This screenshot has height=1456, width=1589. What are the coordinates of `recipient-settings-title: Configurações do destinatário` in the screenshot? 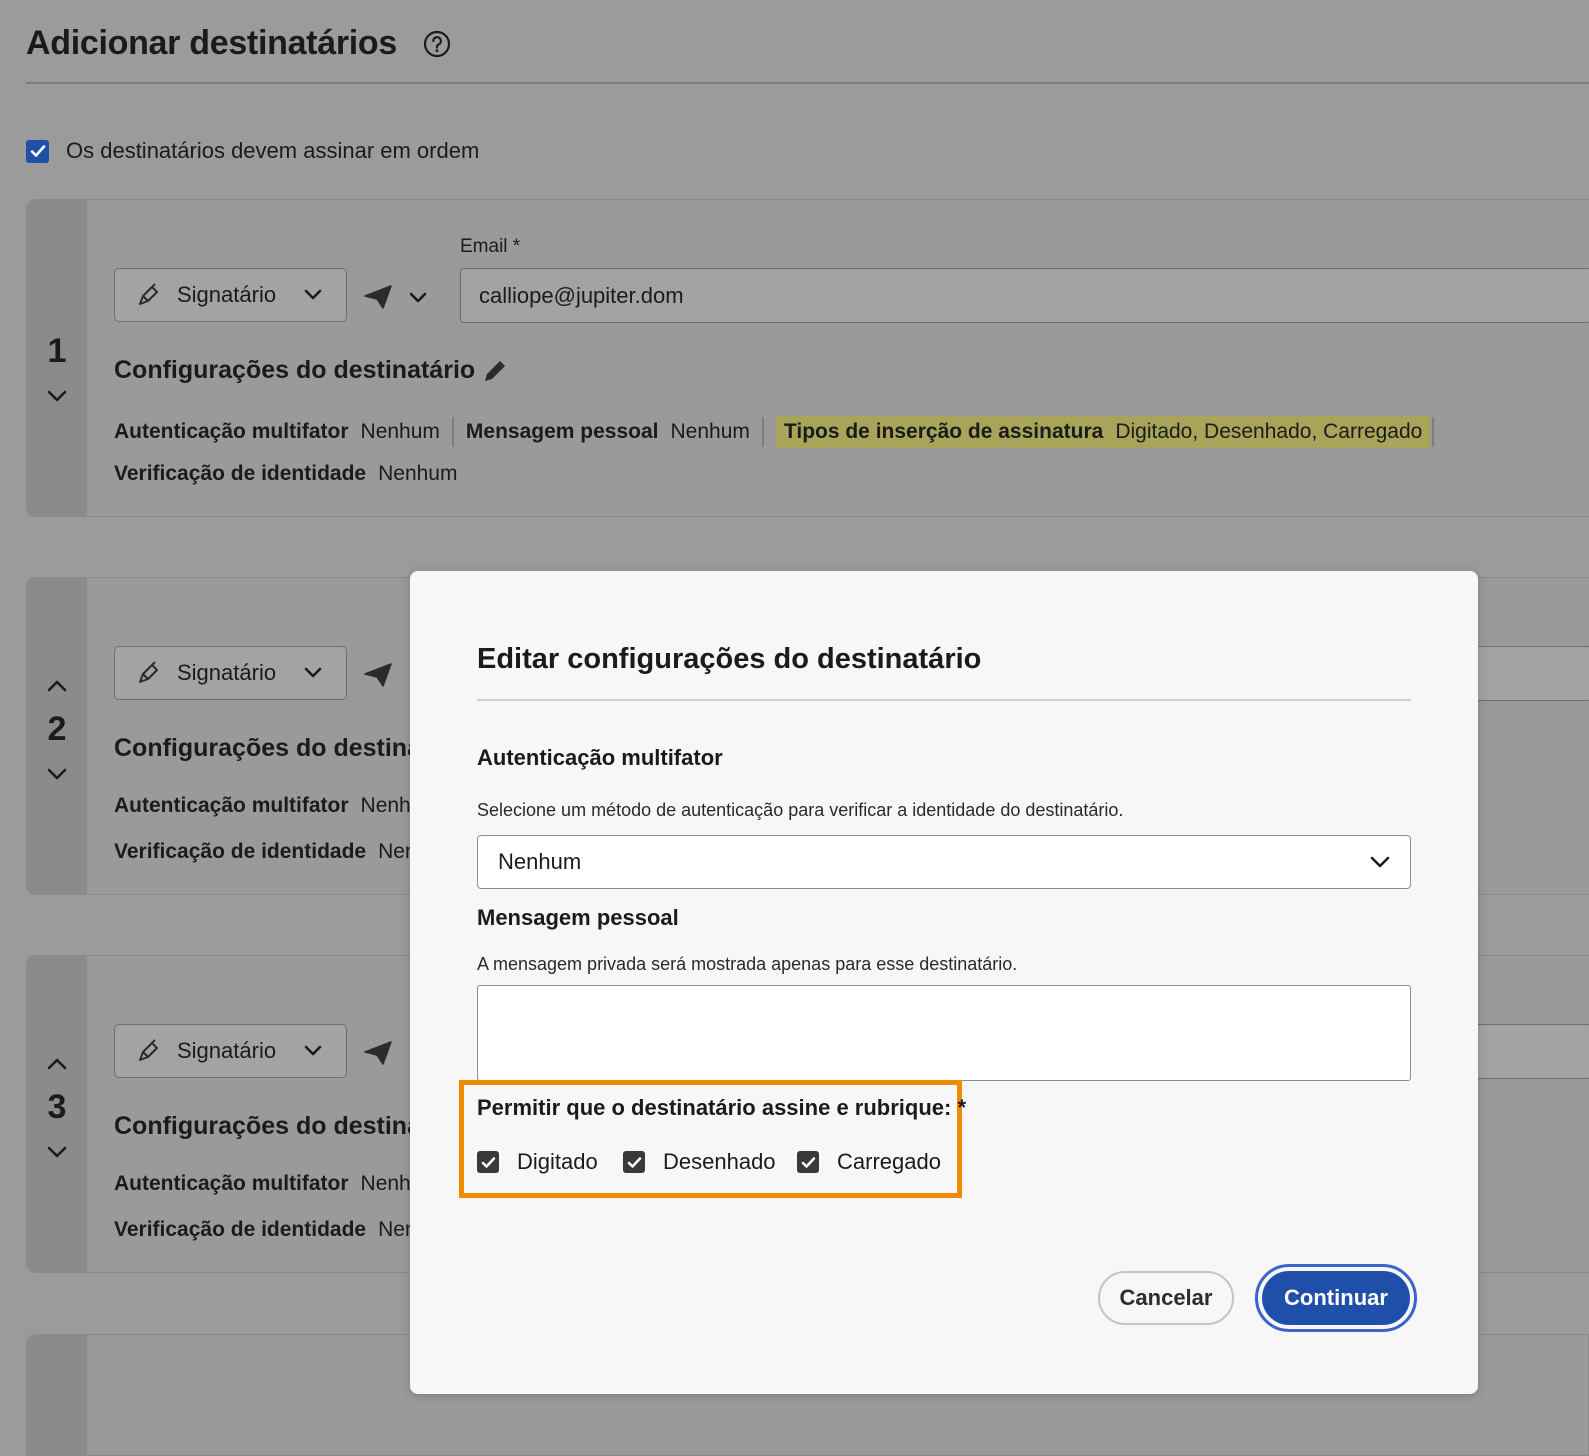 It's located at (295, 370).